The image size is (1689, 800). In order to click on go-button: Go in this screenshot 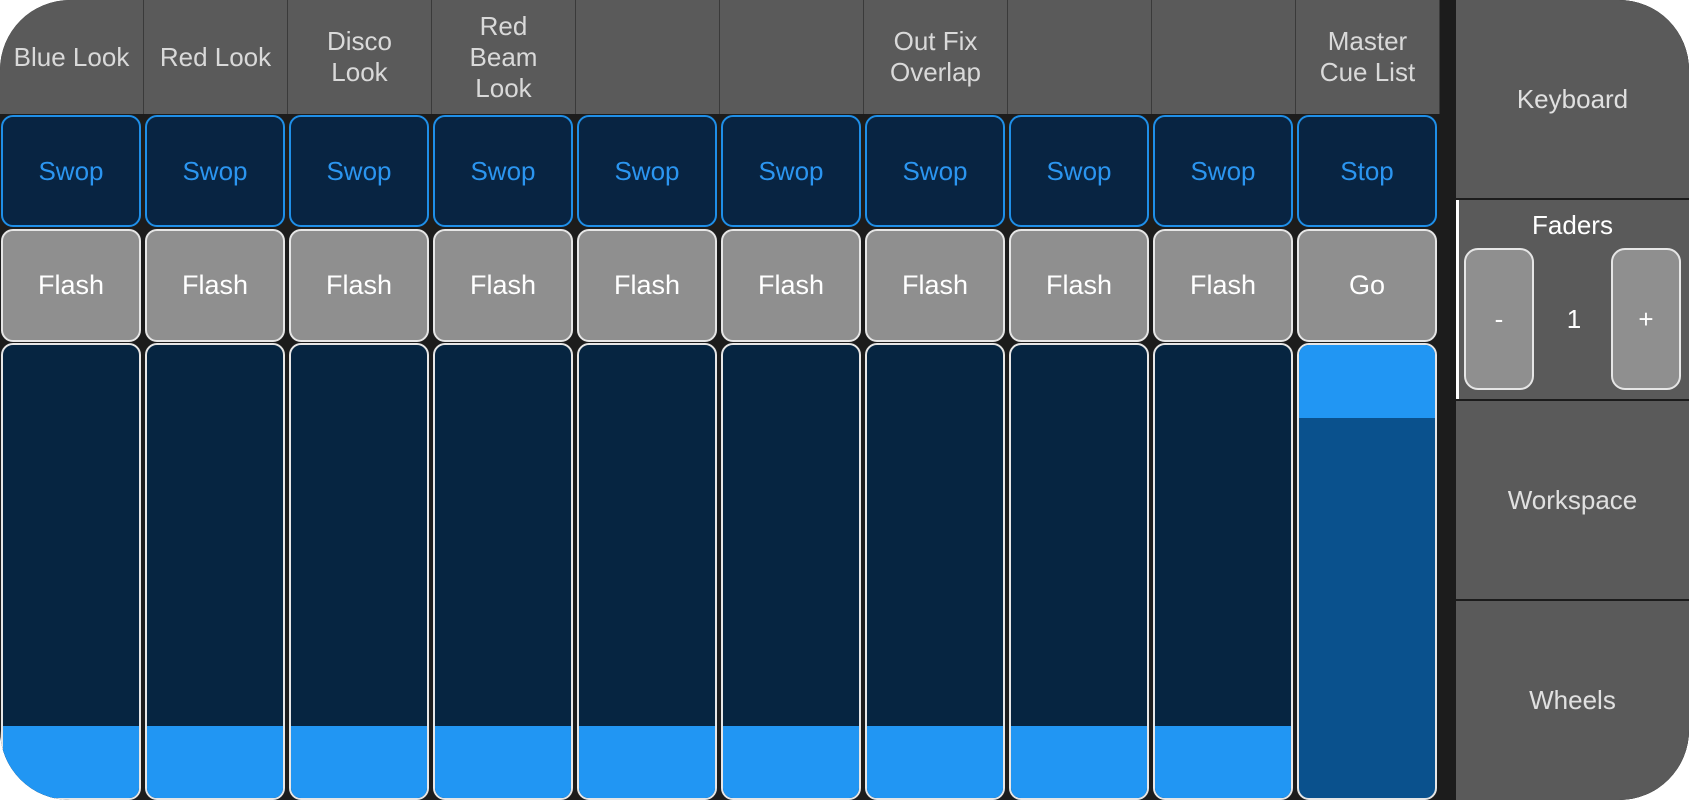, I will do `click(1367, 285)`.